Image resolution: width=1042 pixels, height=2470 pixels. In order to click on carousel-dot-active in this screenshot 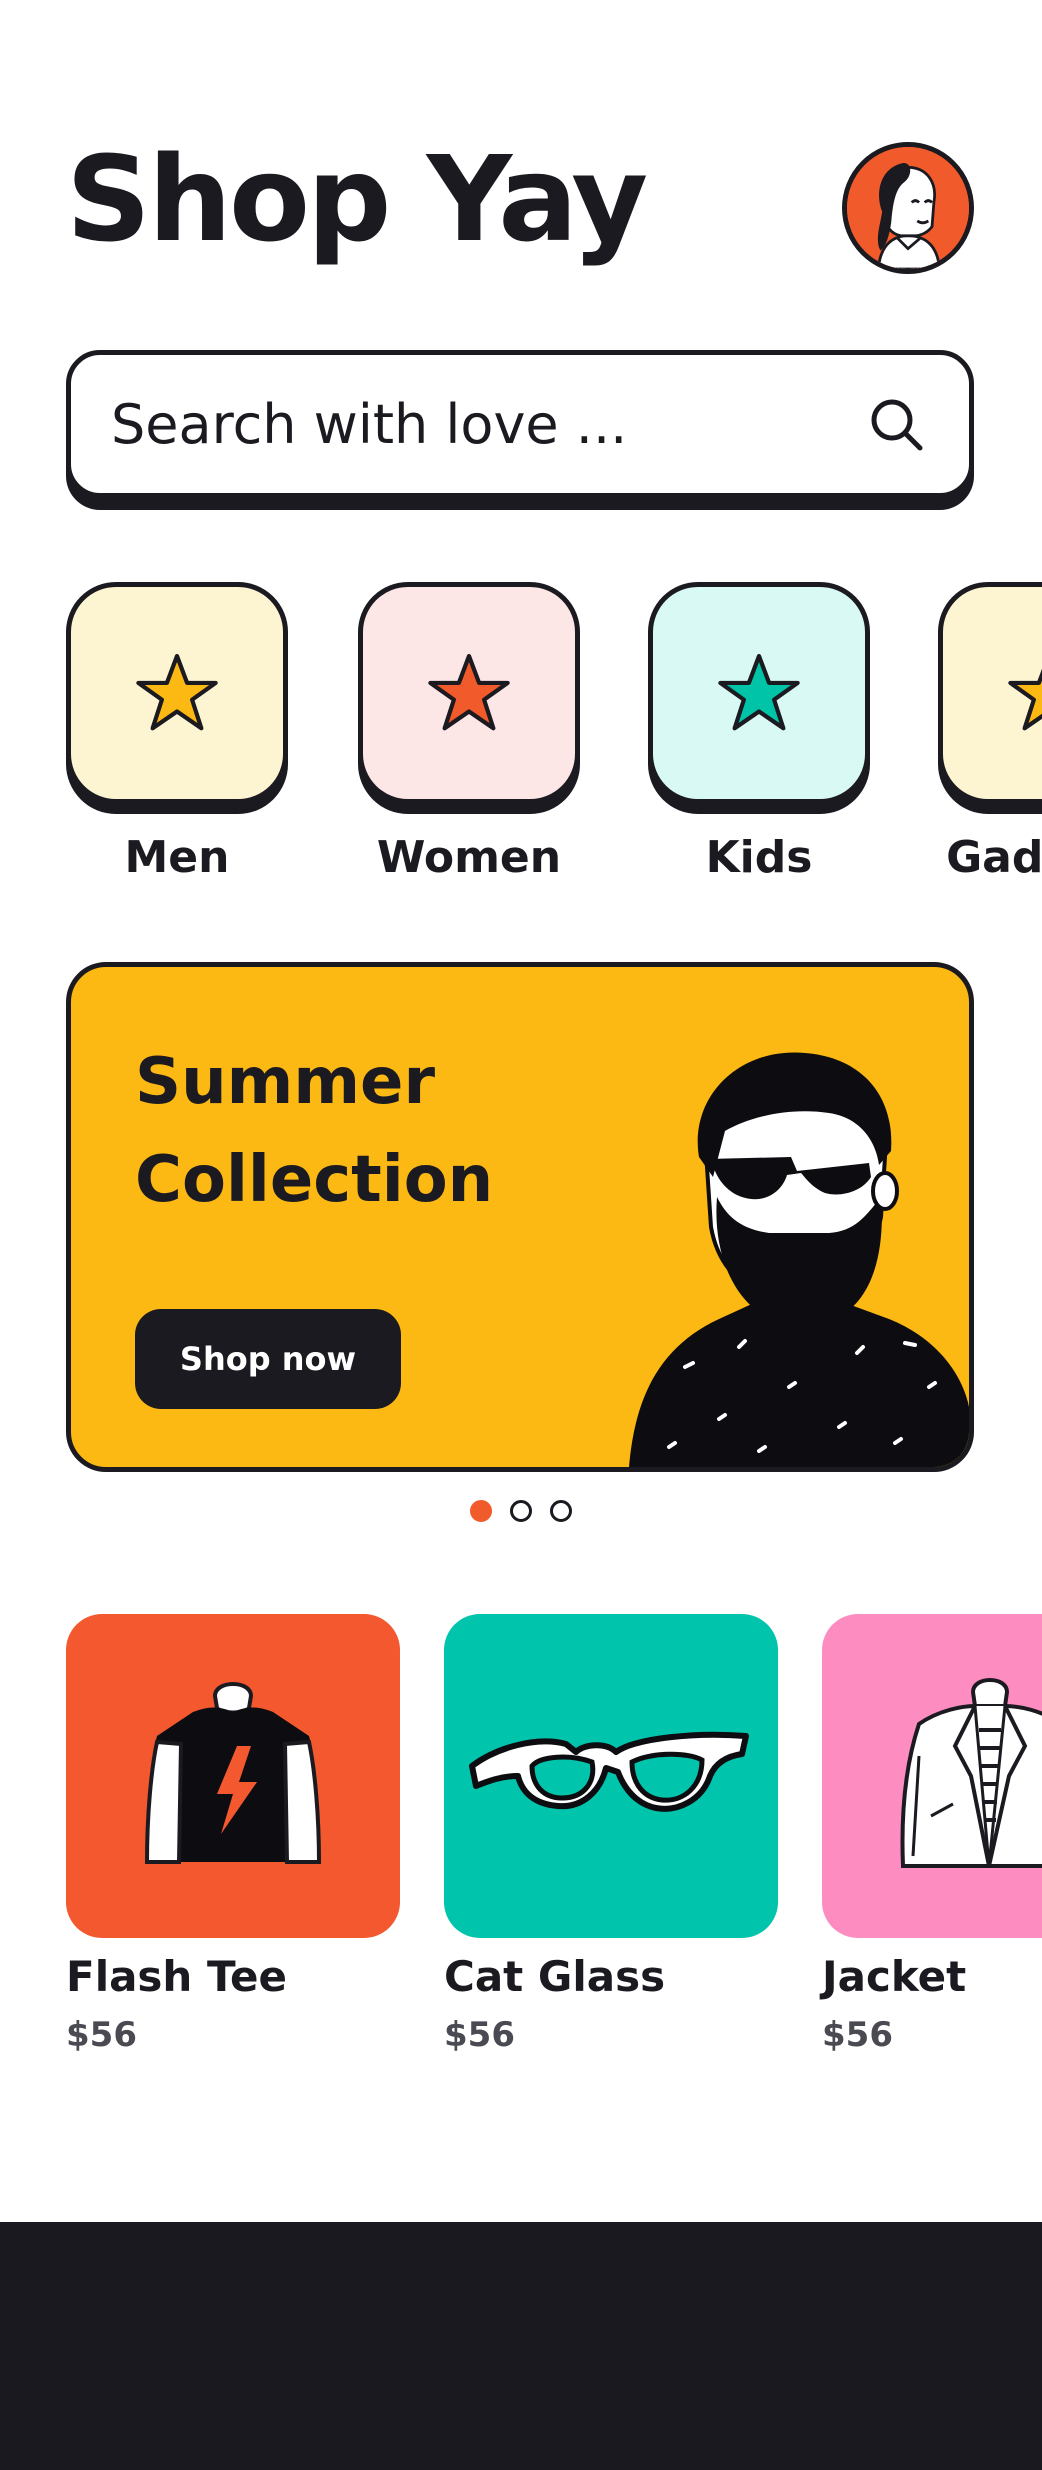, I will do `click(481, 1511)`.